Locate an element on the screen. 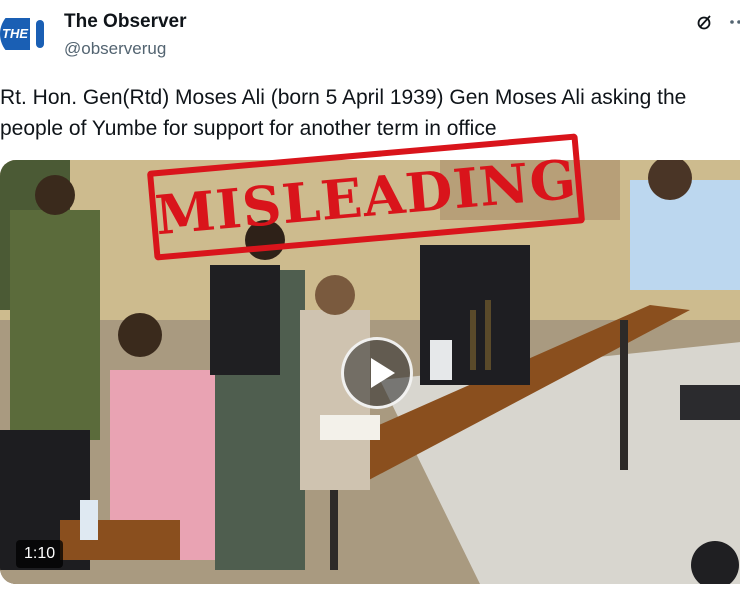  more-icon is located at coordinates (734, 22).